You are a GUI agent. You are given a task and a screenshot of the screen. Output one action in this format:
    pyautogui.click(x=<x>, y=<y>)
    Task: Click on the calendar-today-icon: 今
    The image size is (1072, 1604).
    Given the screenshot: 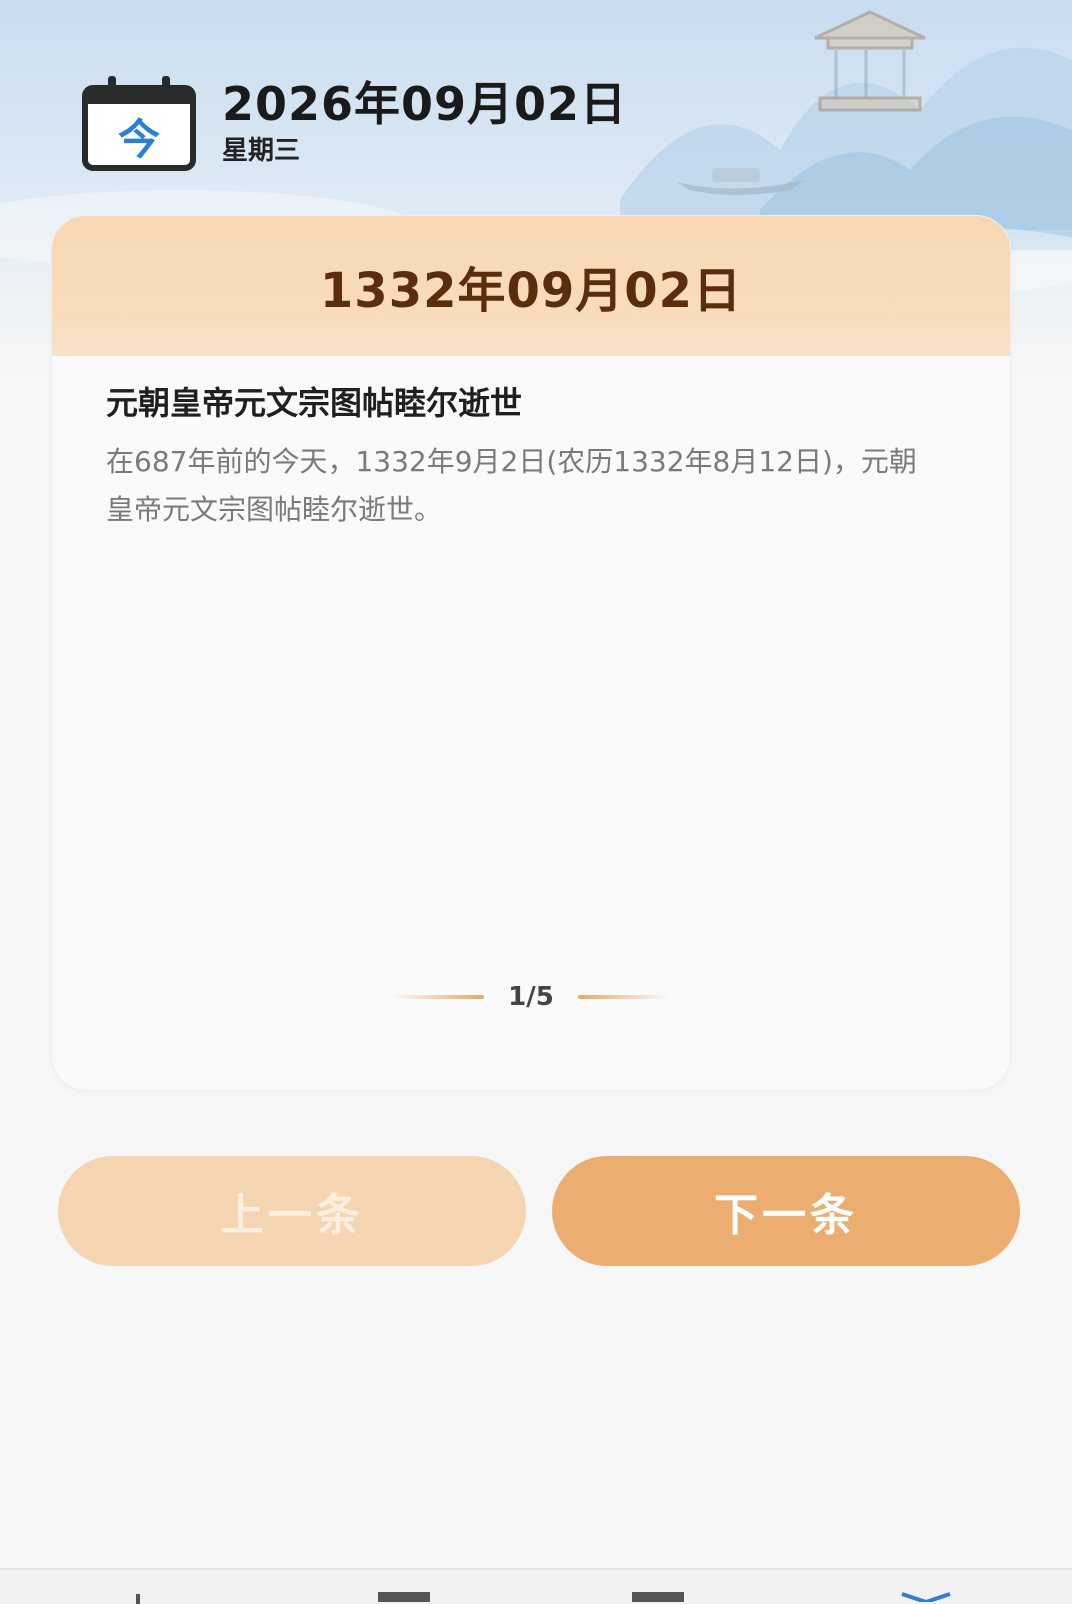 What is the action you would take?
    pyautogui.click(x=139, y=124)
    